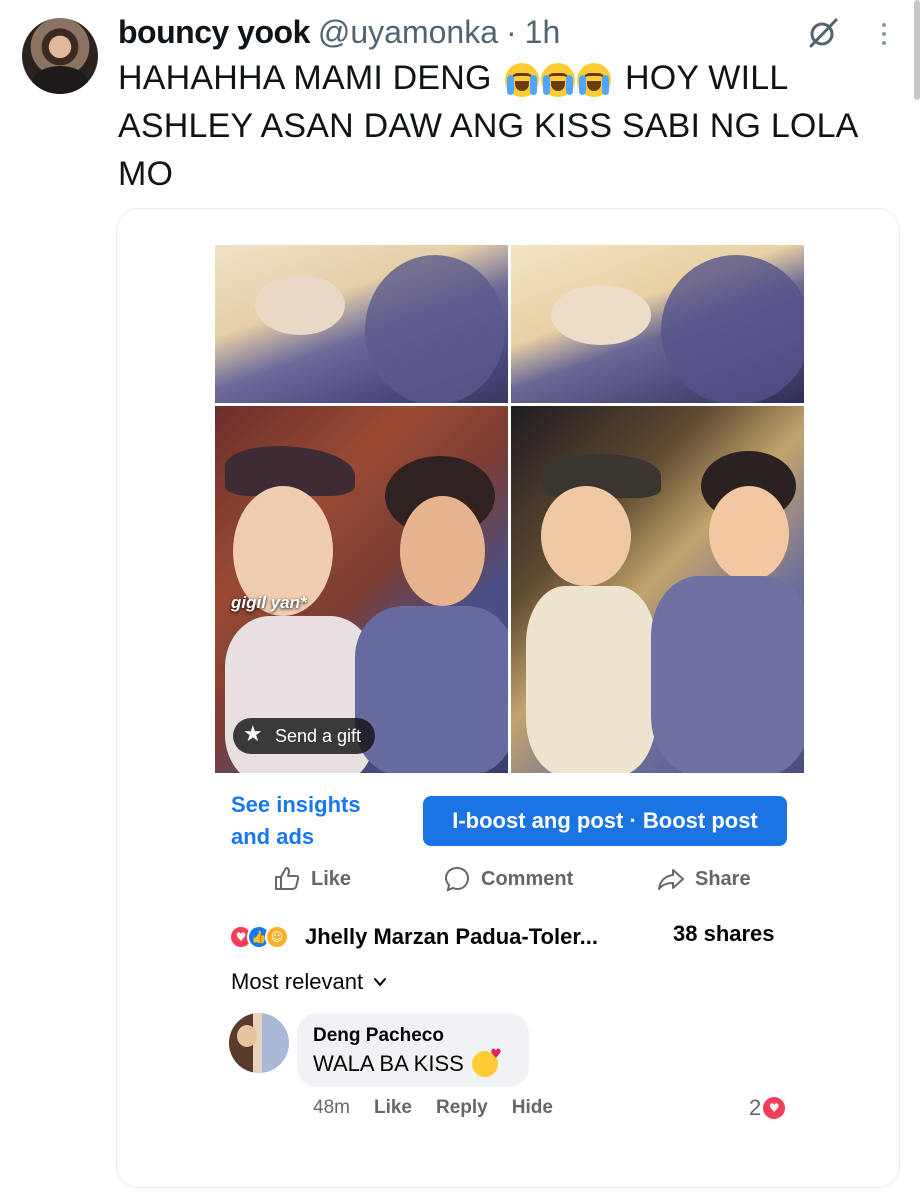 This screenshot has width=922, height=1200. What do you see at coordinates (214, 32) in the screenshot?
I see `display-name: bouncy yook` at bounding box center [214, 32].